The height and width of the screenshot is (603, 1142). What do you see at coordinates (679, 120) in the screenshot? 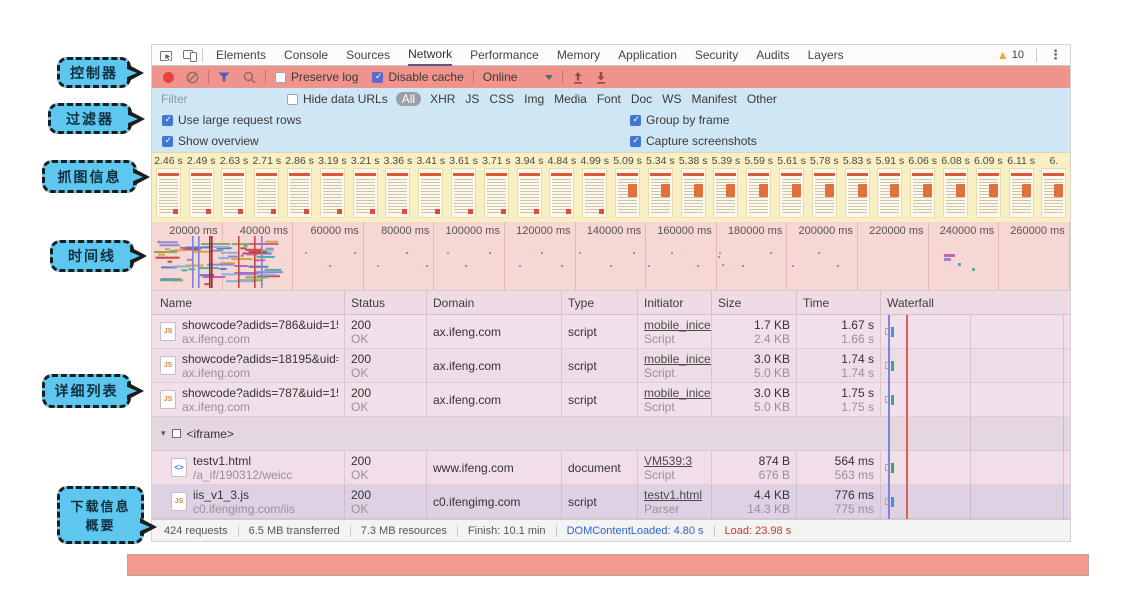
I see `group-by-frame-checkbox: Group by frame` at bounding box center [679, 120].